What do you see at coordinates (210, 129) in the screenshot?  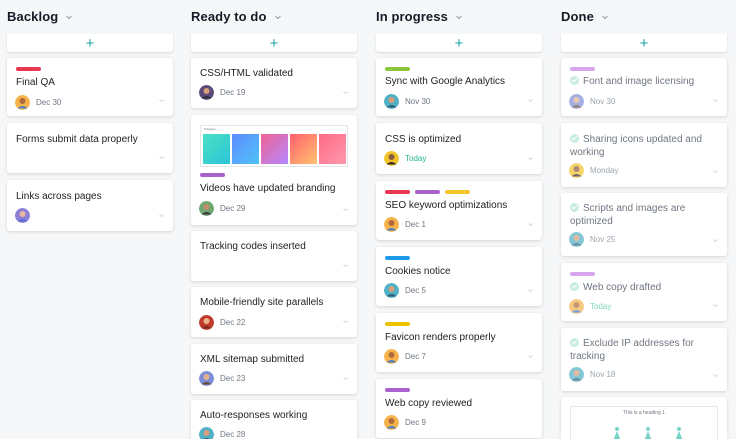 I see `thumbnail-label: Snippets` at bounding box center [210, 129].